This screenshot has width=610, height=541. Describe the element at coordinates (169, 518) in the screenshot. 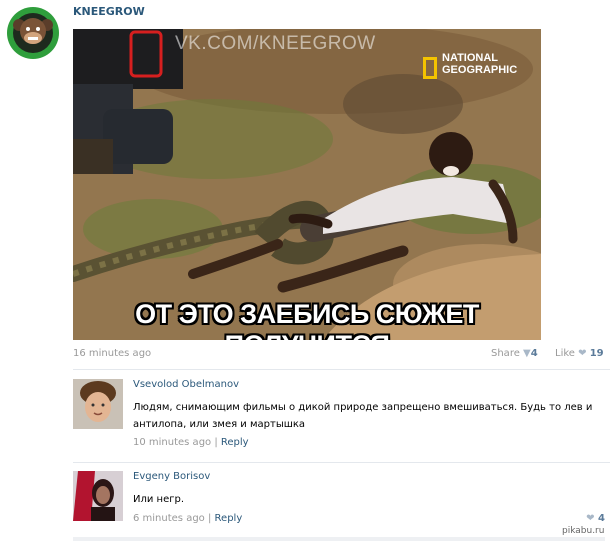

I see `comment-time: 6 minutes ago` at that location.